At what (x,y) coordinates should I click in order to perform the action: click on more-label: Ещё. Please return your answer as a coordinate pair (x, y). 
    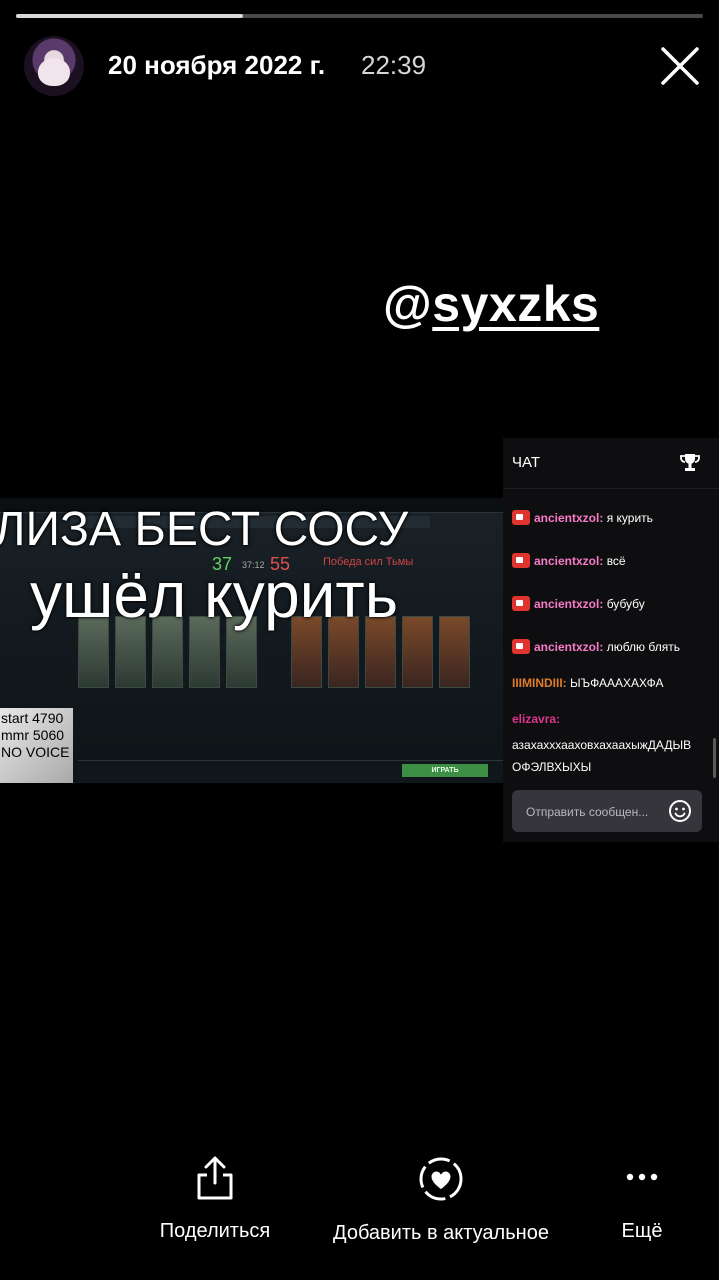
    Looking at the image, I should click on (642, 1231).